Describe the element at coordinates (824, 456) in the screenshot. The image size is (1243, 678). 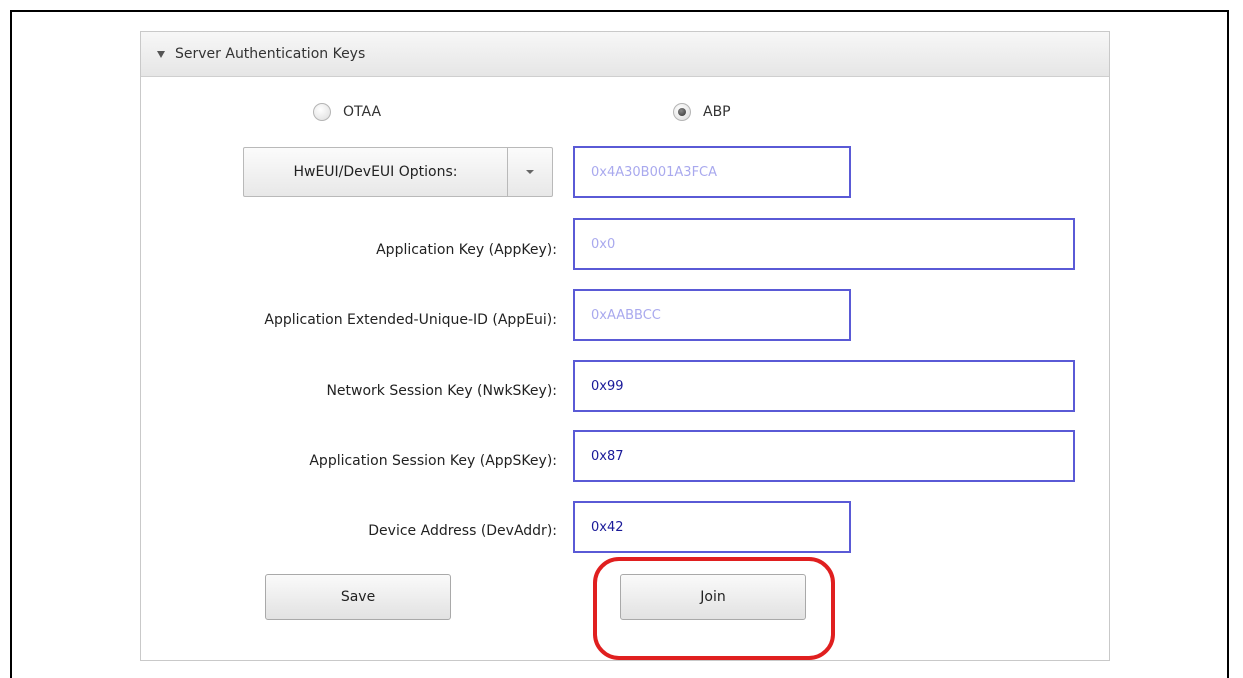
I see `app-skey-field` at that location.